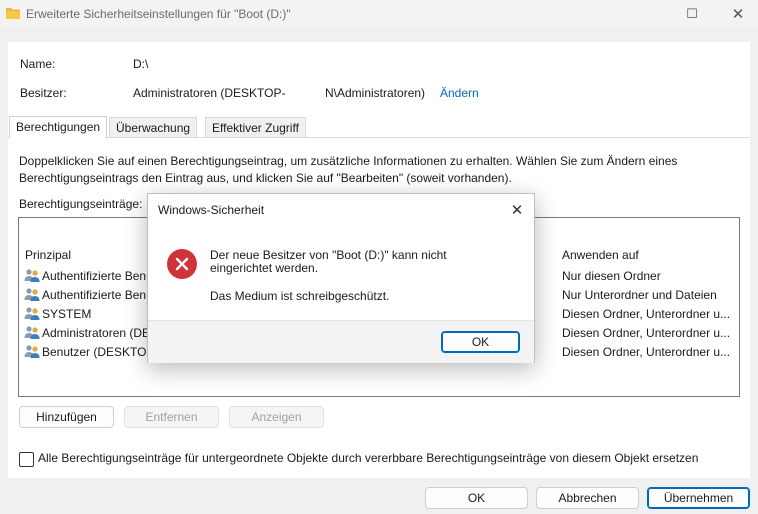  I want to click on column-header-principal: Prinzipal, so click(48, 255).